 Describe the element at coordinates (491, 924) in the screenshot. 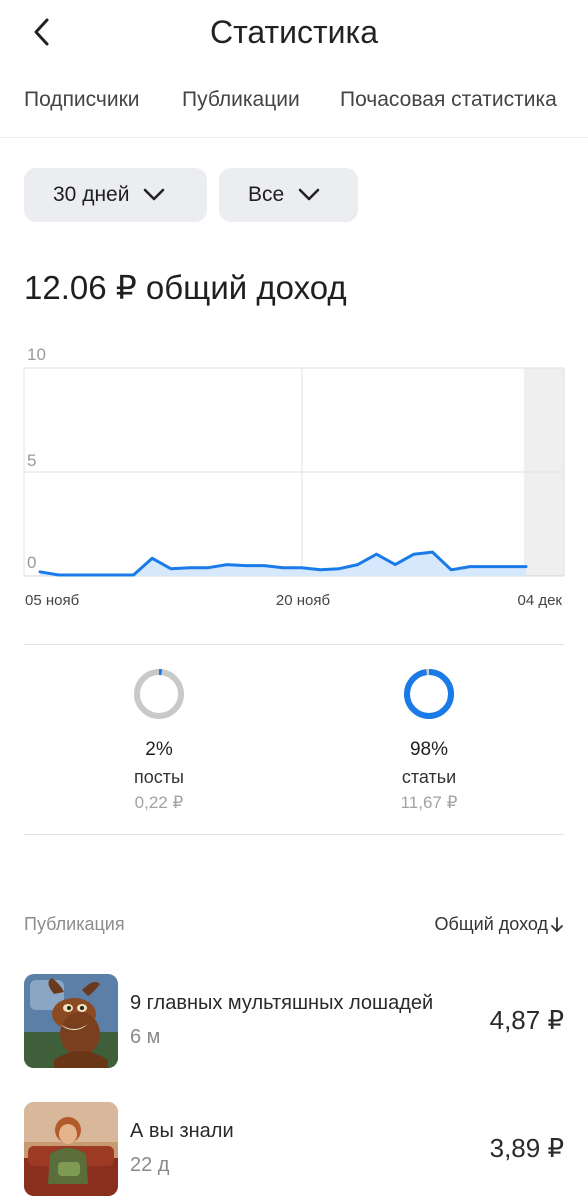

I see `column-income: Общий доход` at that location.